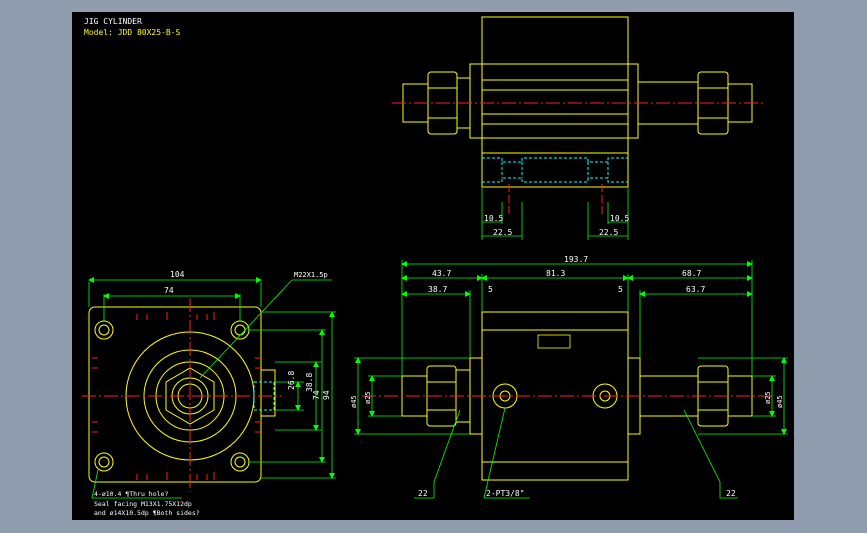 Image resolution: width=867 pixels, height=533 pixels. I want to click on front-dim-seg-left: 43.7, so click(441, 273).